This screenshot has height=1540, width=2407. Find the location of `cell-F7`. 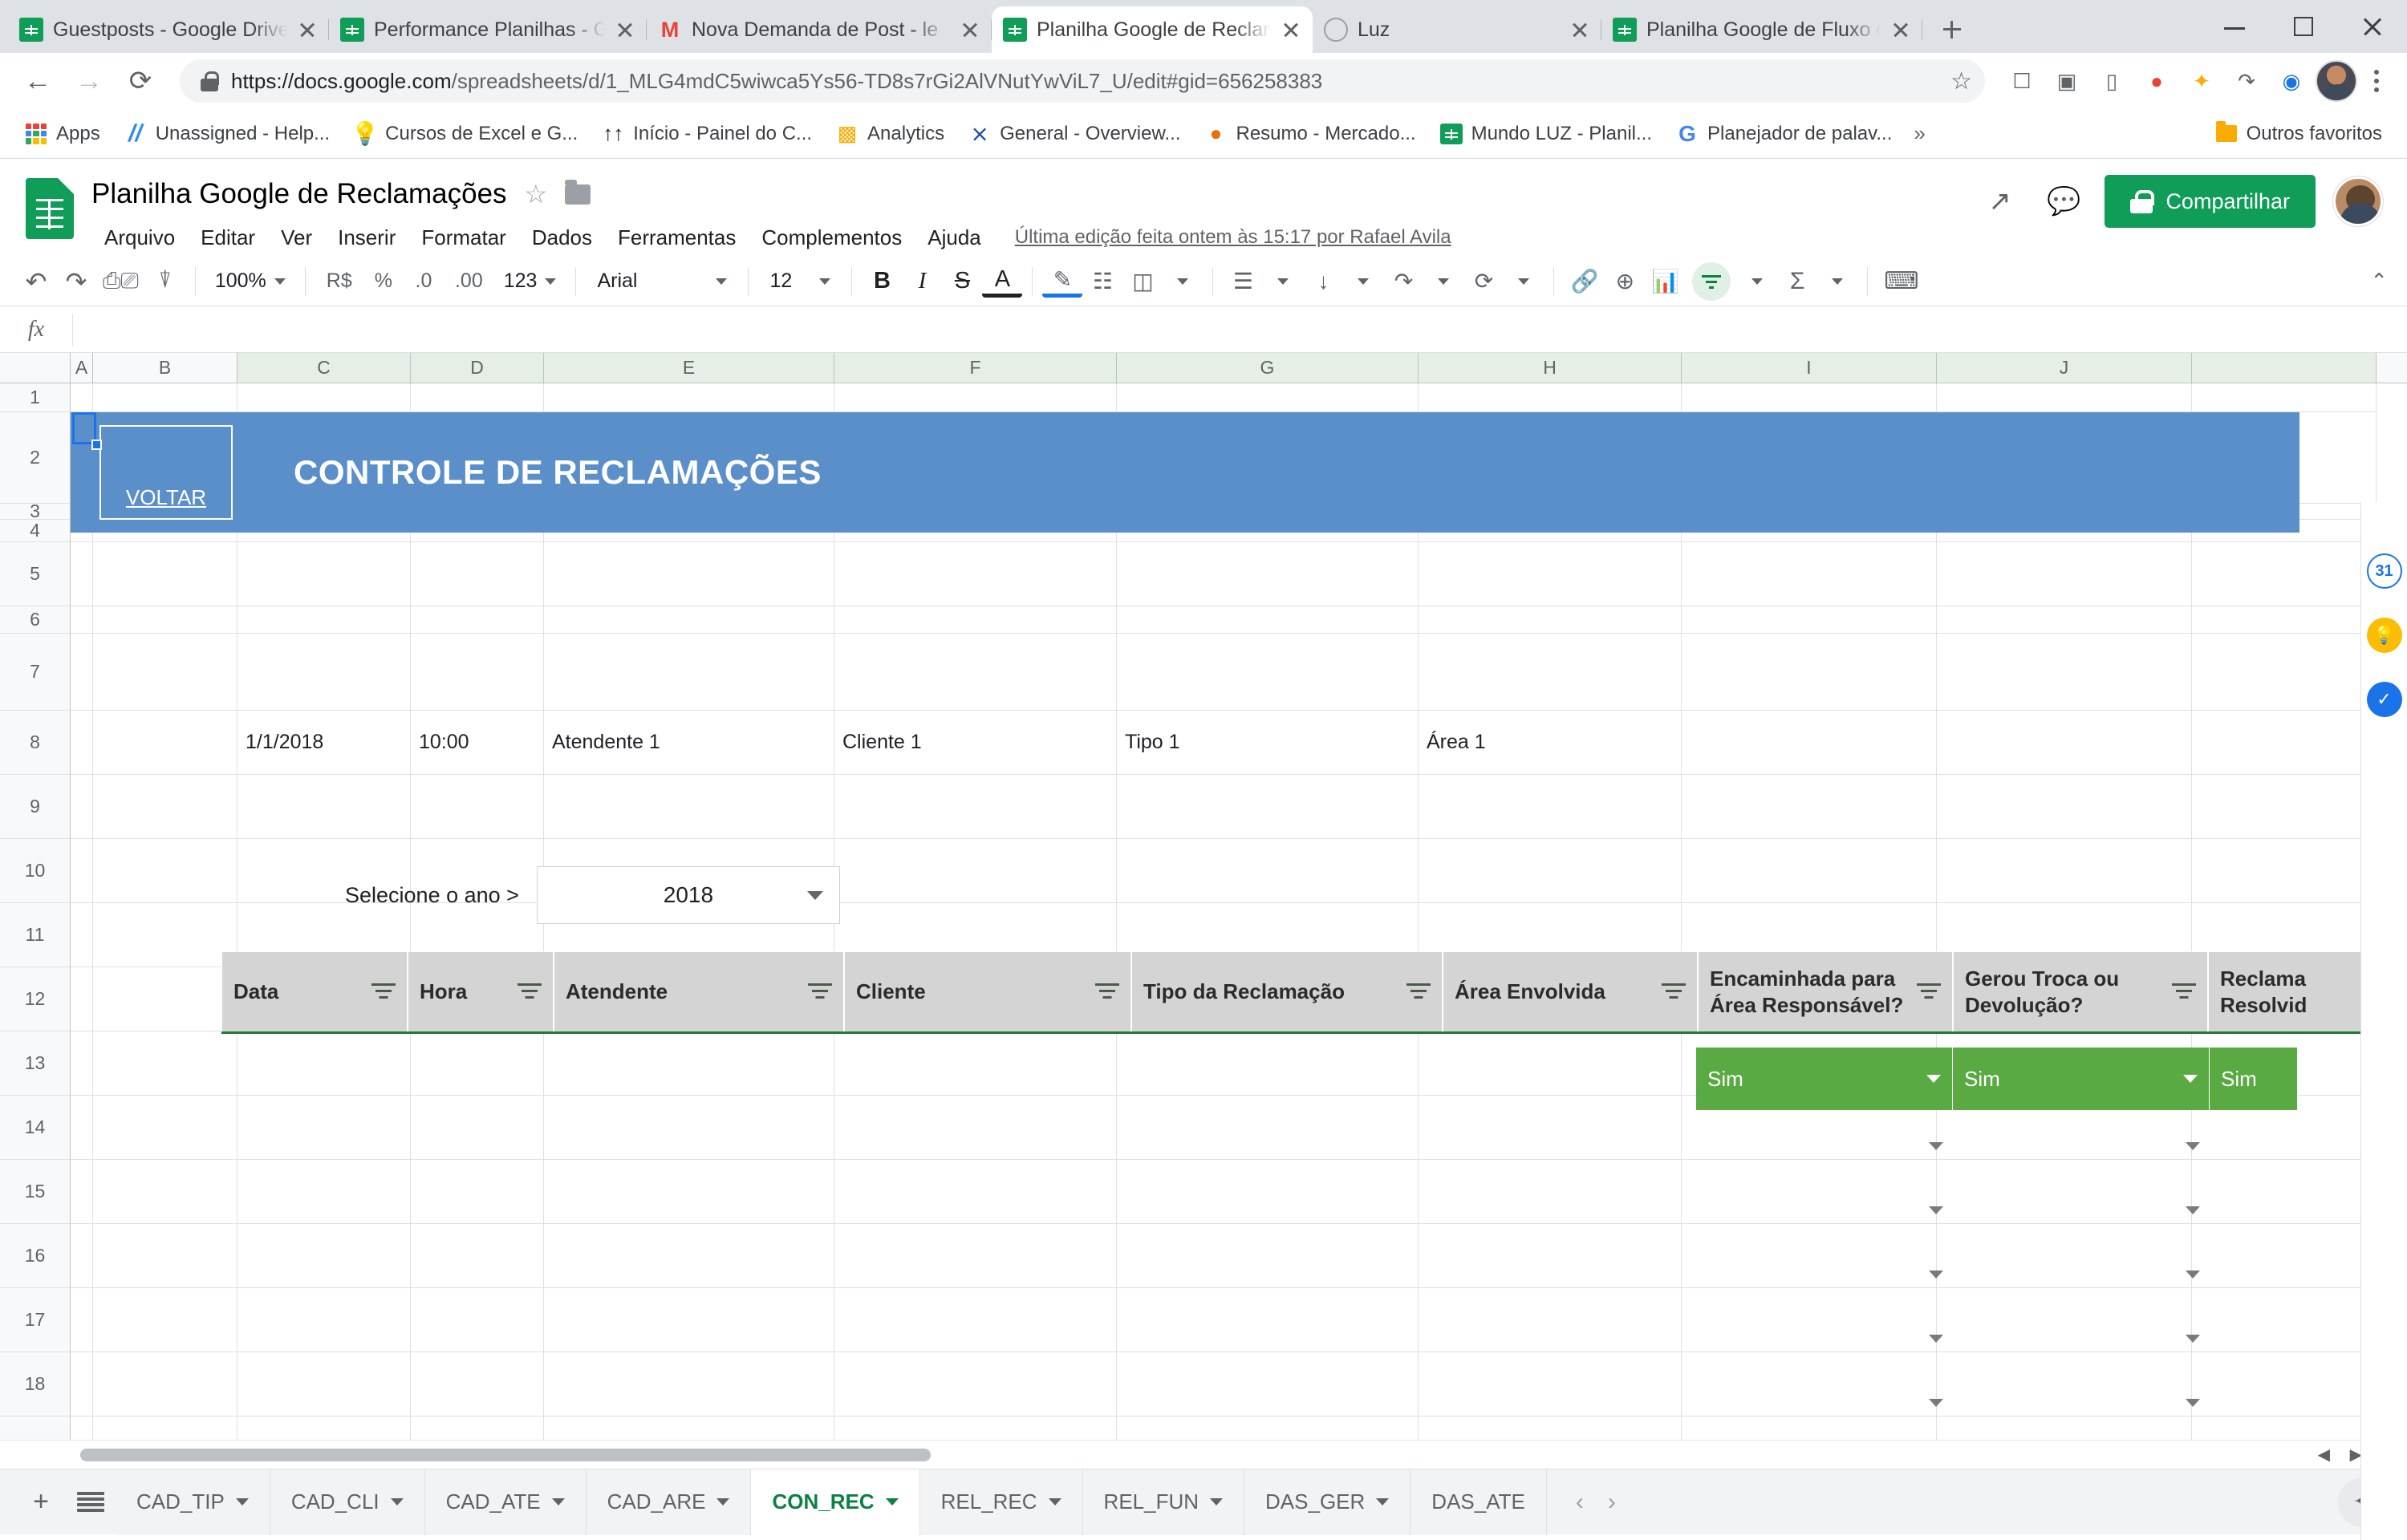

cell-F7 is located at coordinates (975, 672).